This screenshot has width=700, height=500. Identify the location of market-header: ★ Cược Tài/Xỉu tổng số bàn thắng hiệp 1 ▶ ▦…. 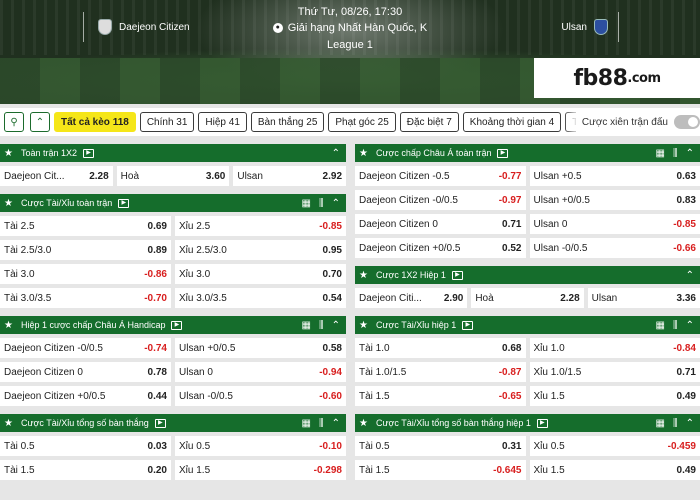
(527, 423).